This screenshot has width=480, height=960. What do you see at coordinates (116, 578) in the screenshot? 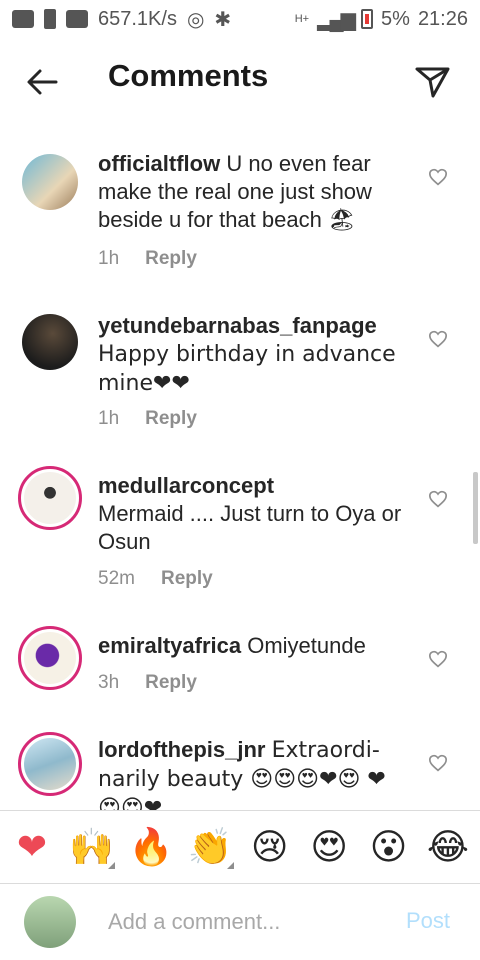
I see `comment-time: 52m` at bounding box center [116, 578].